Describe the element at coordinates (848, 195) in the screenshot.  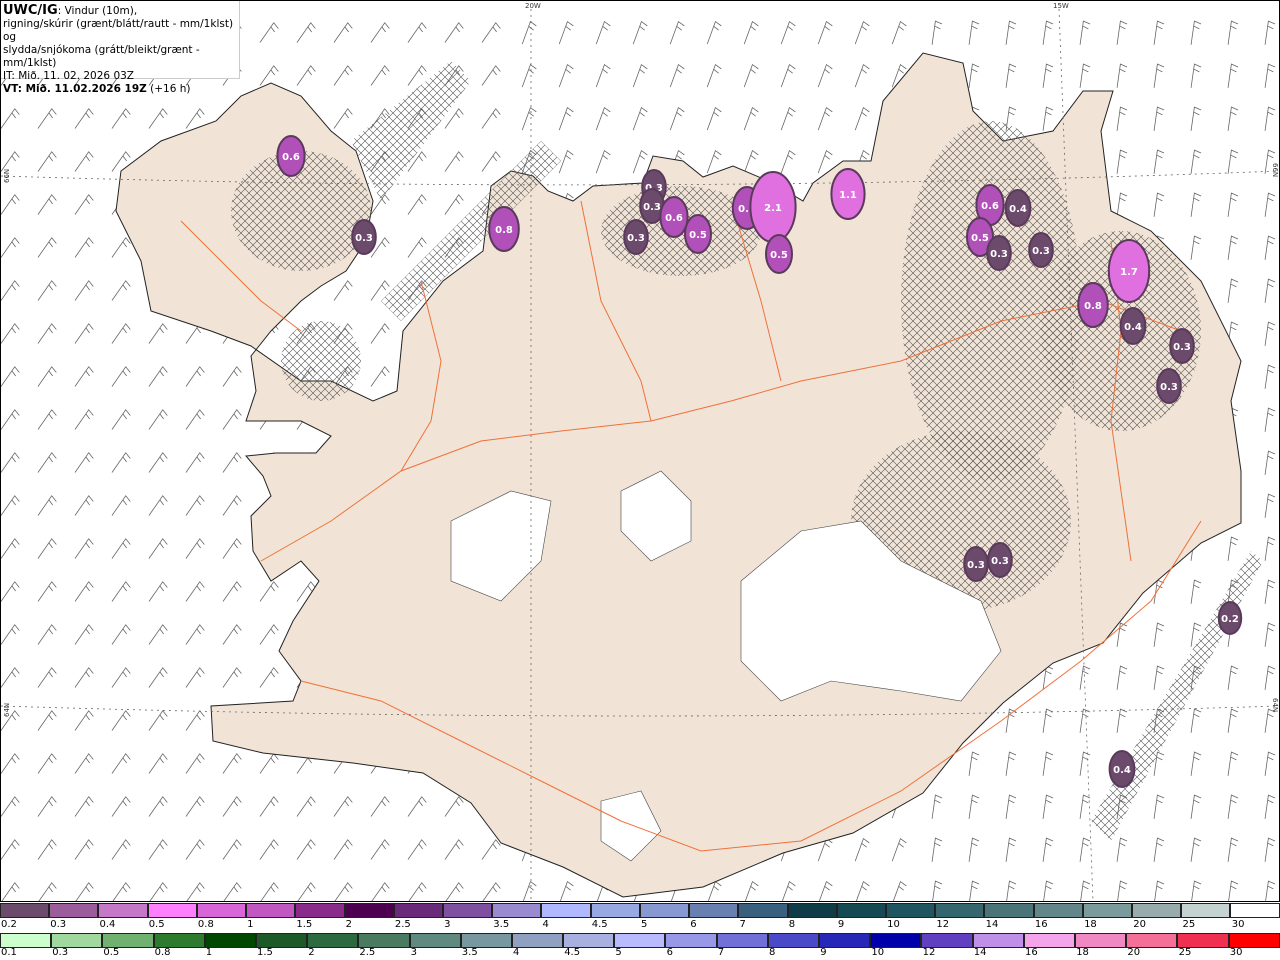
I see `precip-value-label: 1.1` at that location.